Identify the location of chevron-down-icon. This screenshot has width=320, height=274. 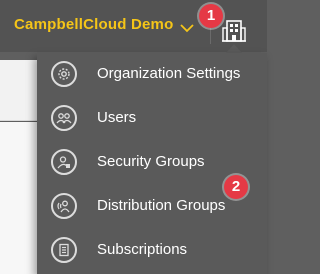
(187, 28).